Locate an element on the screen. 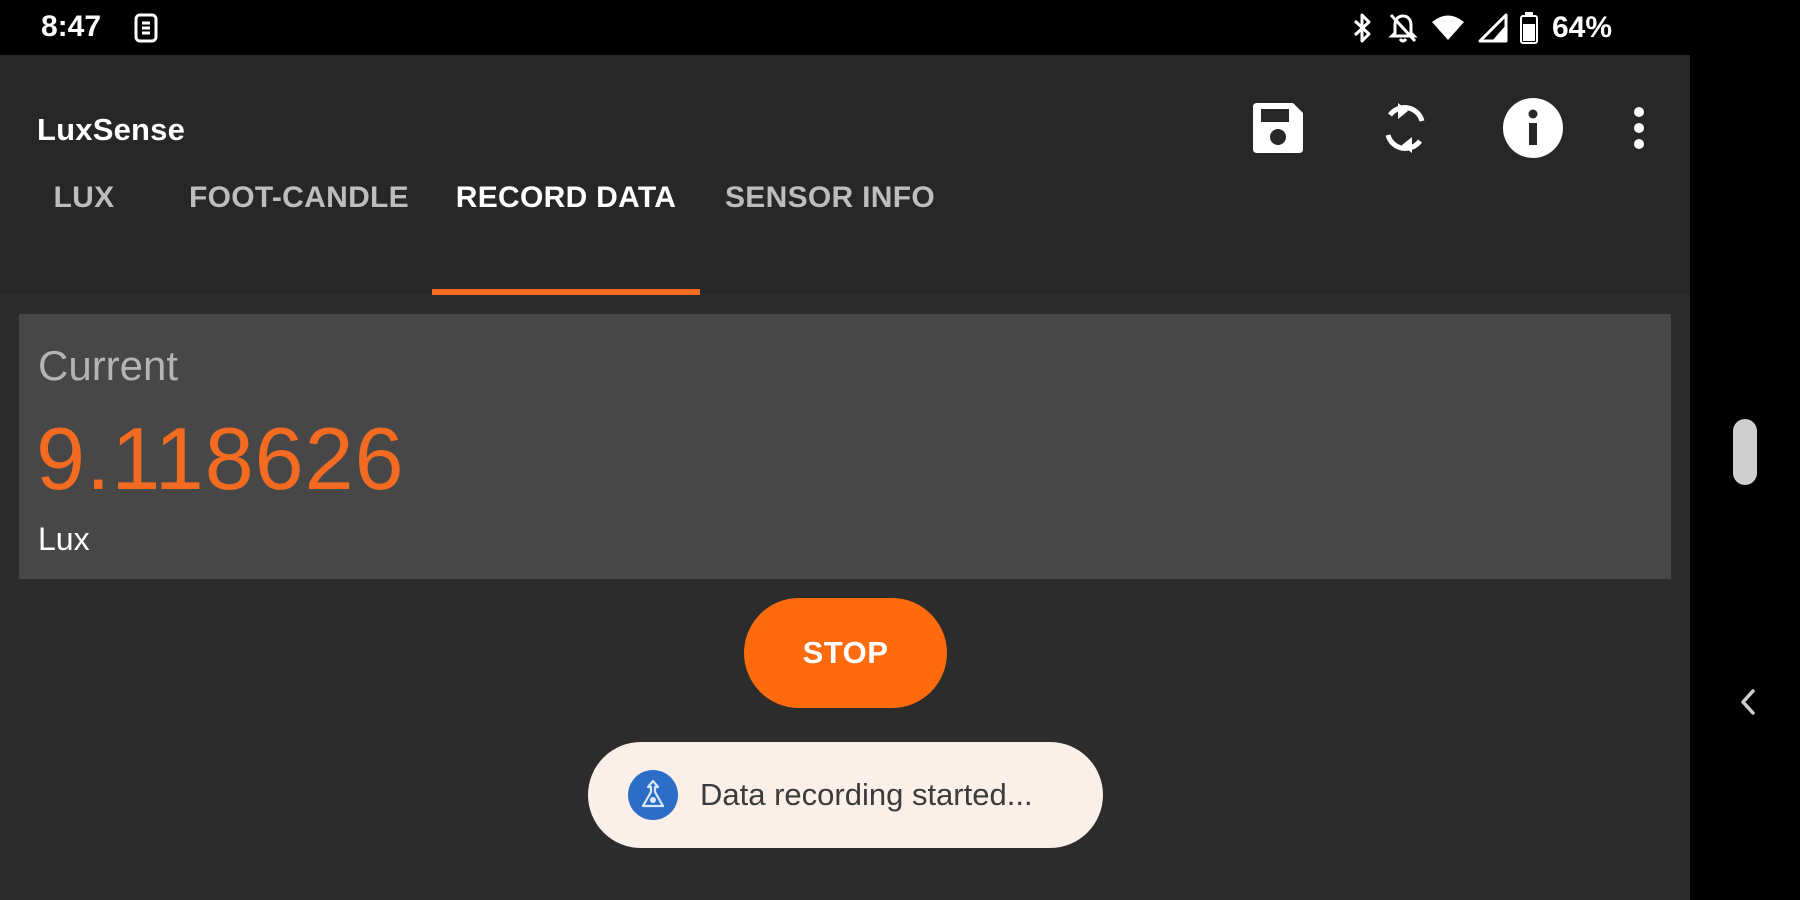  more-options-button is located at coordinates (1639, 128).